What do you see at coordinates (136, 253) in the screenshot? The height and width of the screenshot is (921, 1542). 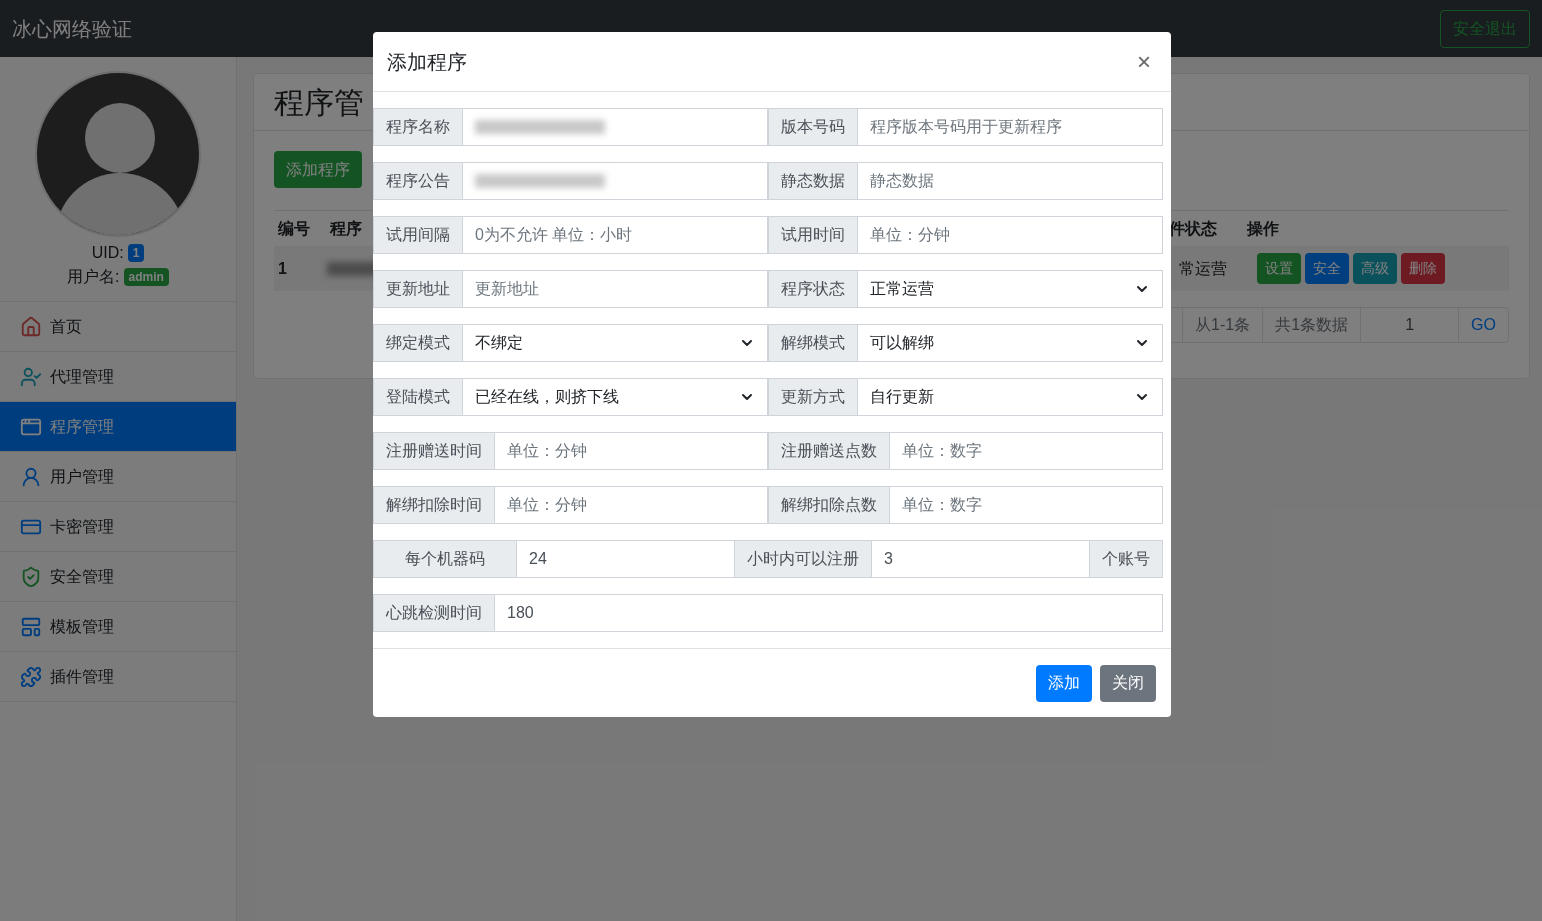 I see `uid-badge: 1` at bounding box center [136, 253].